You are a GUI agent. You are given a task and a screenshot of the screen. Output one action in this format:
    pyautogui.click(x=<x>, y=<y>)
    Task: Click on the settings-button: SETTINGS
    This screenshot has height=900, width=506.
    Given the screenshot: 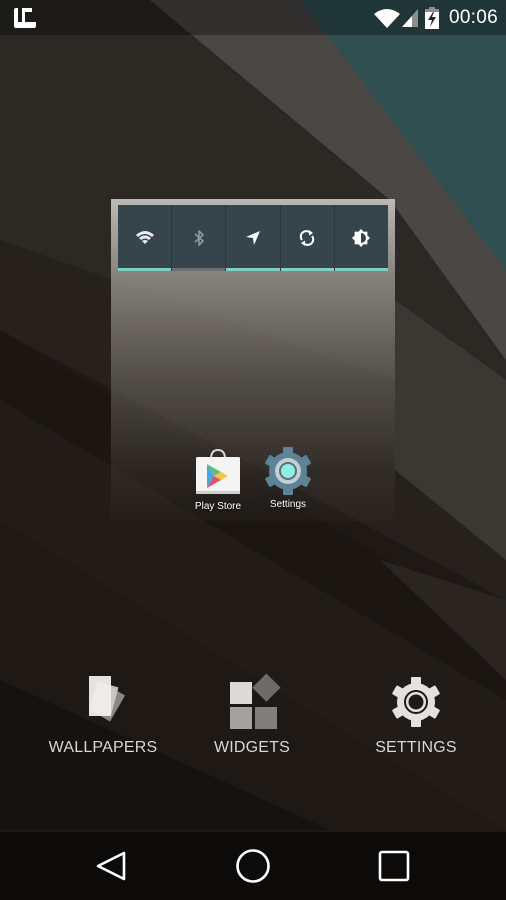 What is the action you would take?
    pyautogui.click(x=416, y=714)
    